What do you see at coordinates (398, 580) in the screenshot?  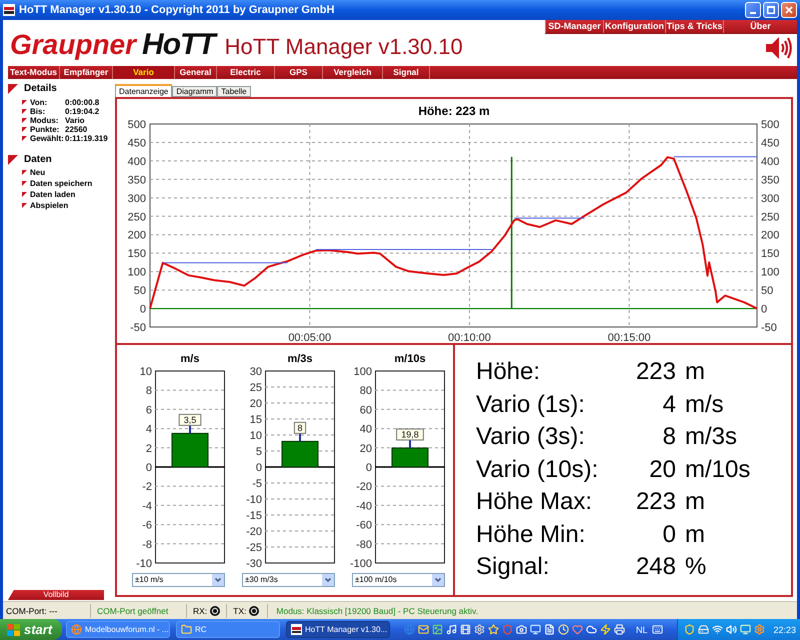 I see `range-dropdown: ±100 m/10s` at bounding box center [398, 580].